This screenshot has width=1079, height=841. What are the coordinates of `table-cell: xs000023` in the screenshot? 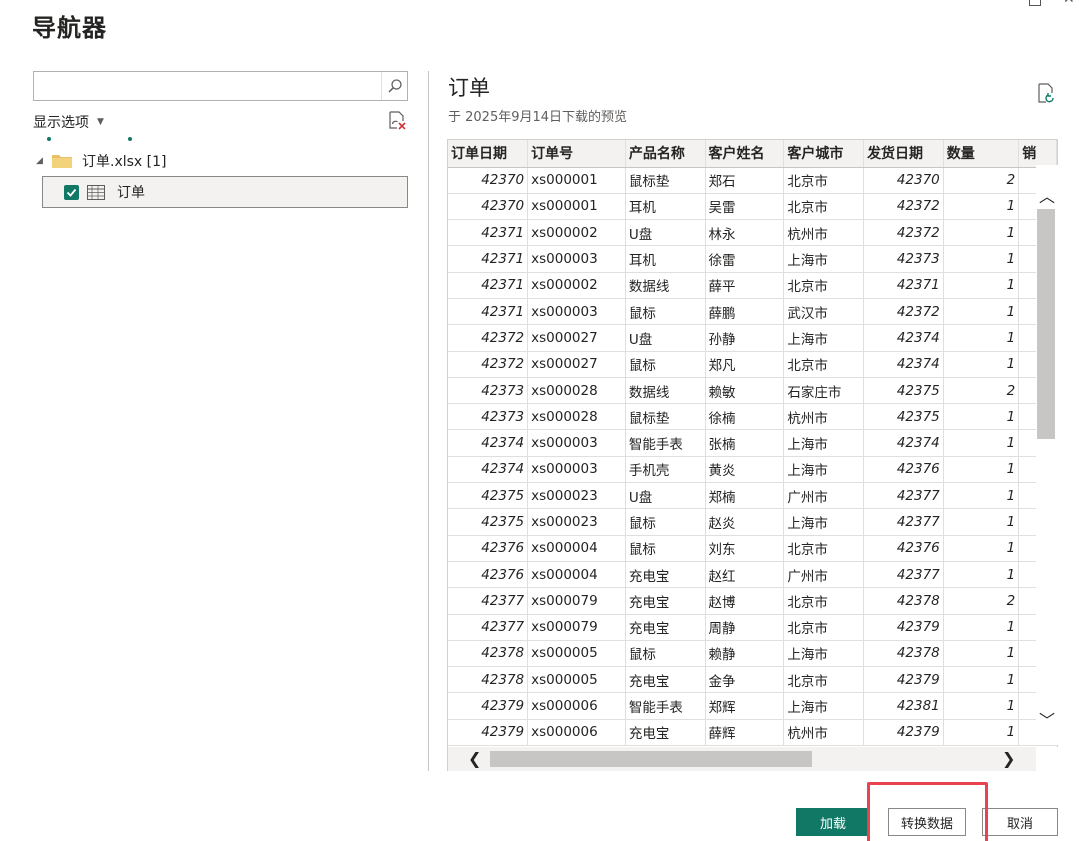 It's located at (576, 522).